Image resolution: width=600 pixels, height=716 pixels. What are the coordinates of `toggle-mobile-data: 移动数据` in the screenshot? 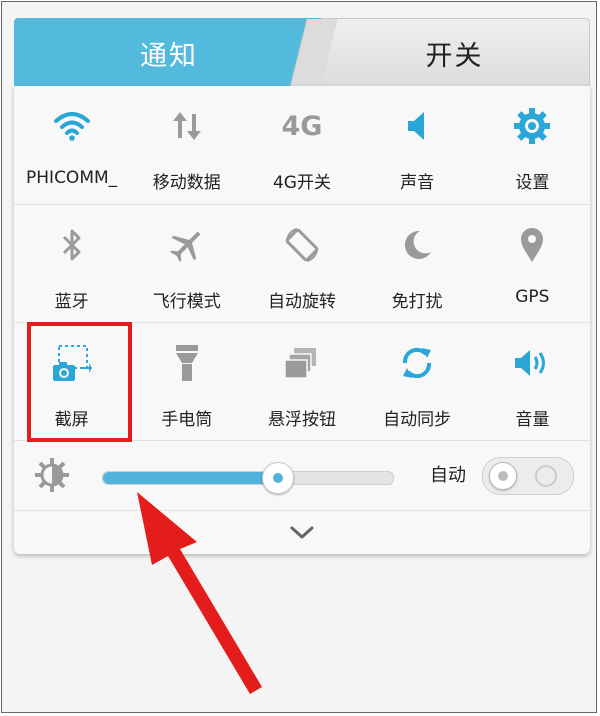 It's located at (186, 145).